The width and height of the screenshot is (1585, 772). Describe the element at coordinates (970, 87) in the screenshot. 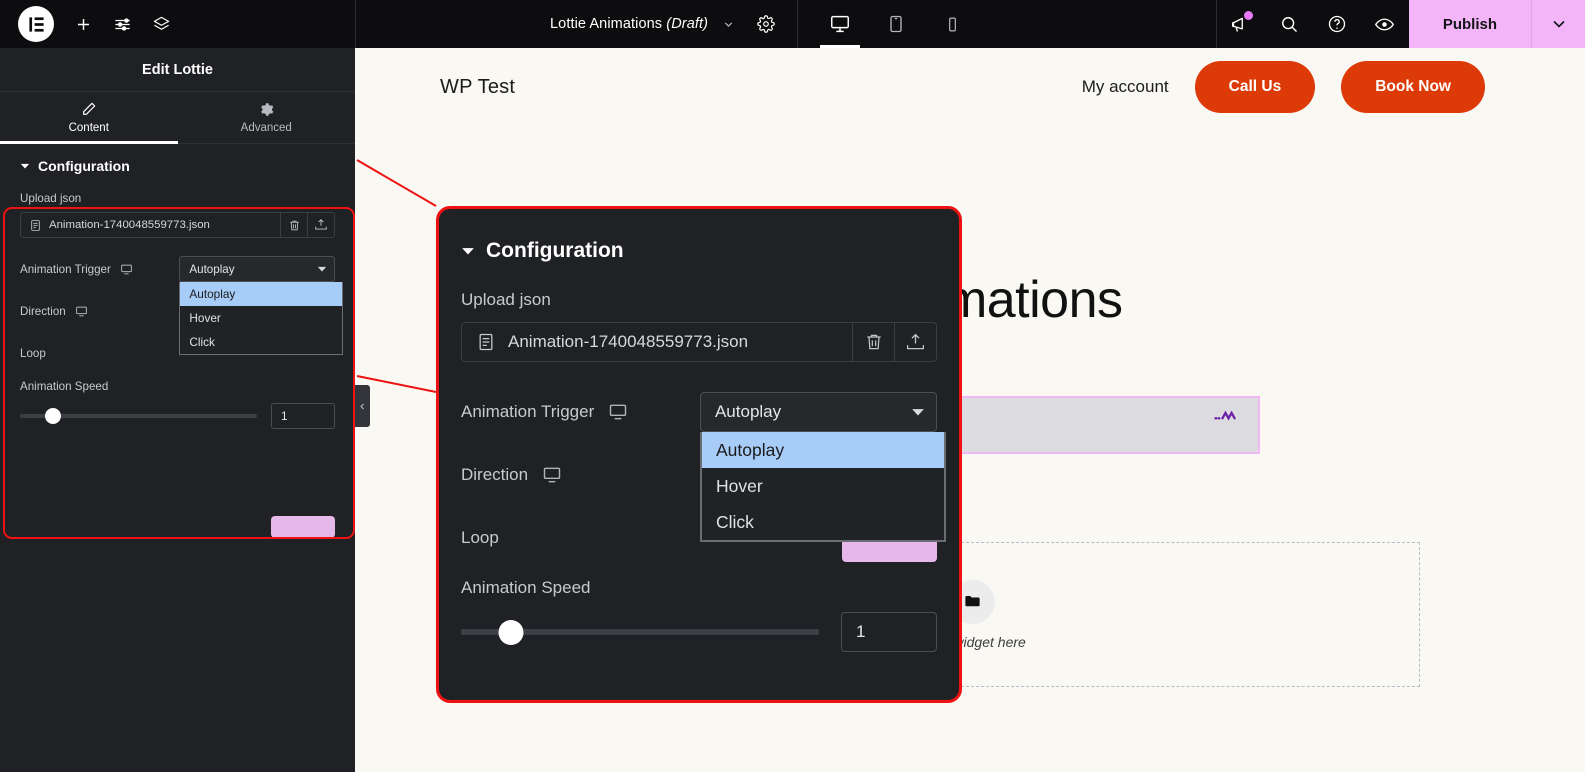

I see `site-header: WP Test My account Call Us Book Now` at that location.